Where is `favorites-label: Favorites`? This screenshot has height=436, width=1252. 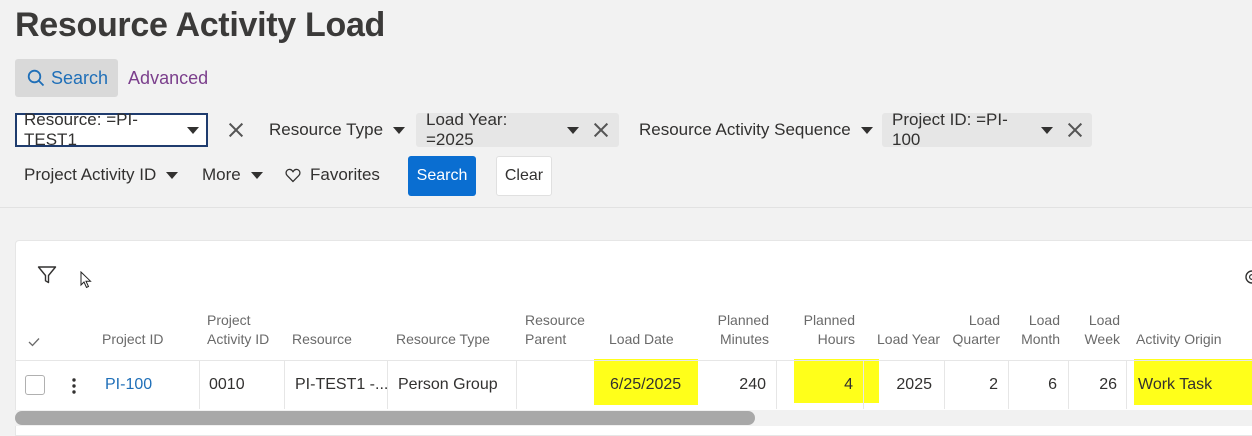 favorites-label: Favorites is located at coordinates (345, 174).